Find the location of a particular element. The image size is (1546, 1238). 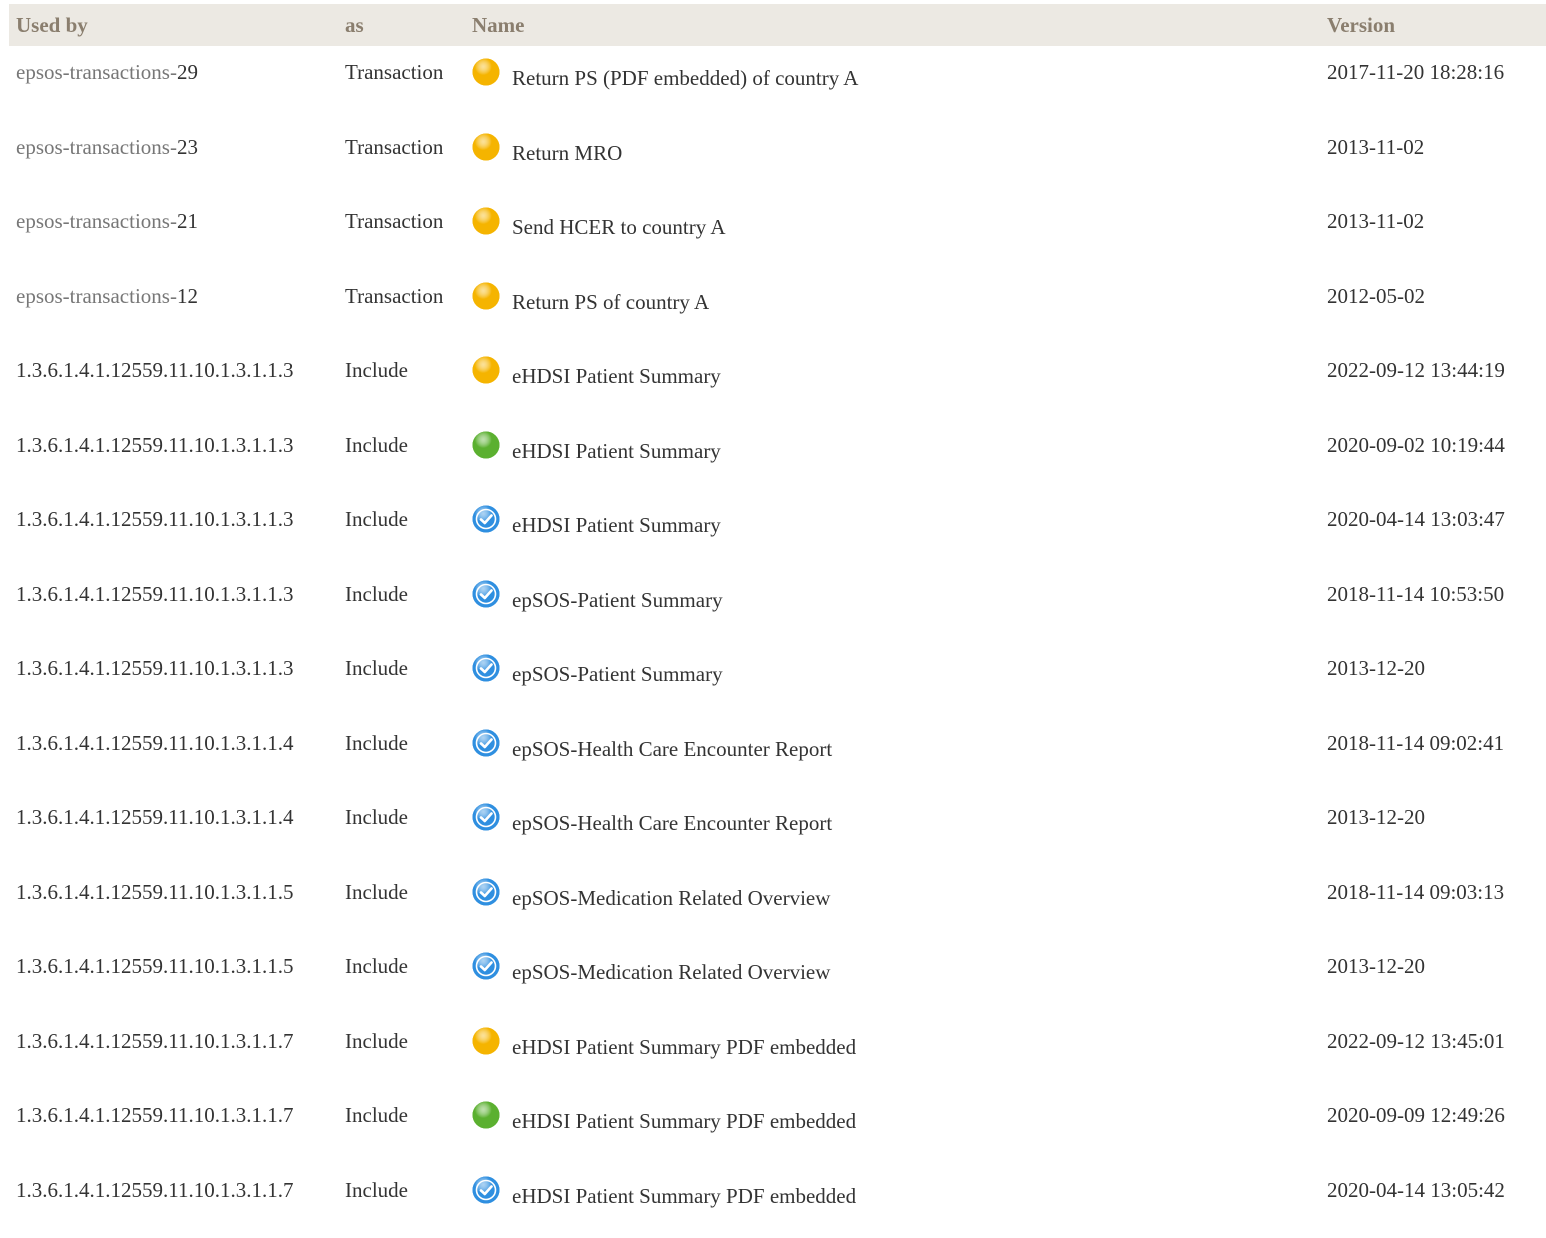

name-cell: Send HCER to country A is located at coordinates (892, 232).